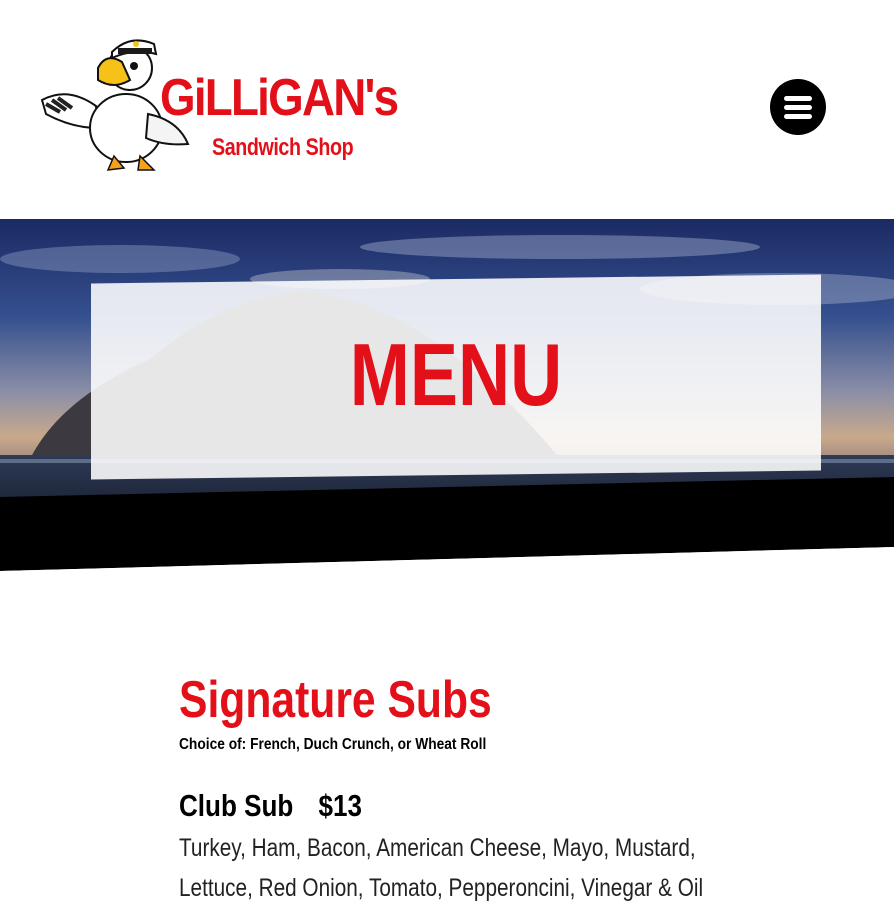  What do you see at coordinates (279, 98) in the screenshot?
I see `brand-name: GiLLiGAN's` at bounding box center [279, 98].